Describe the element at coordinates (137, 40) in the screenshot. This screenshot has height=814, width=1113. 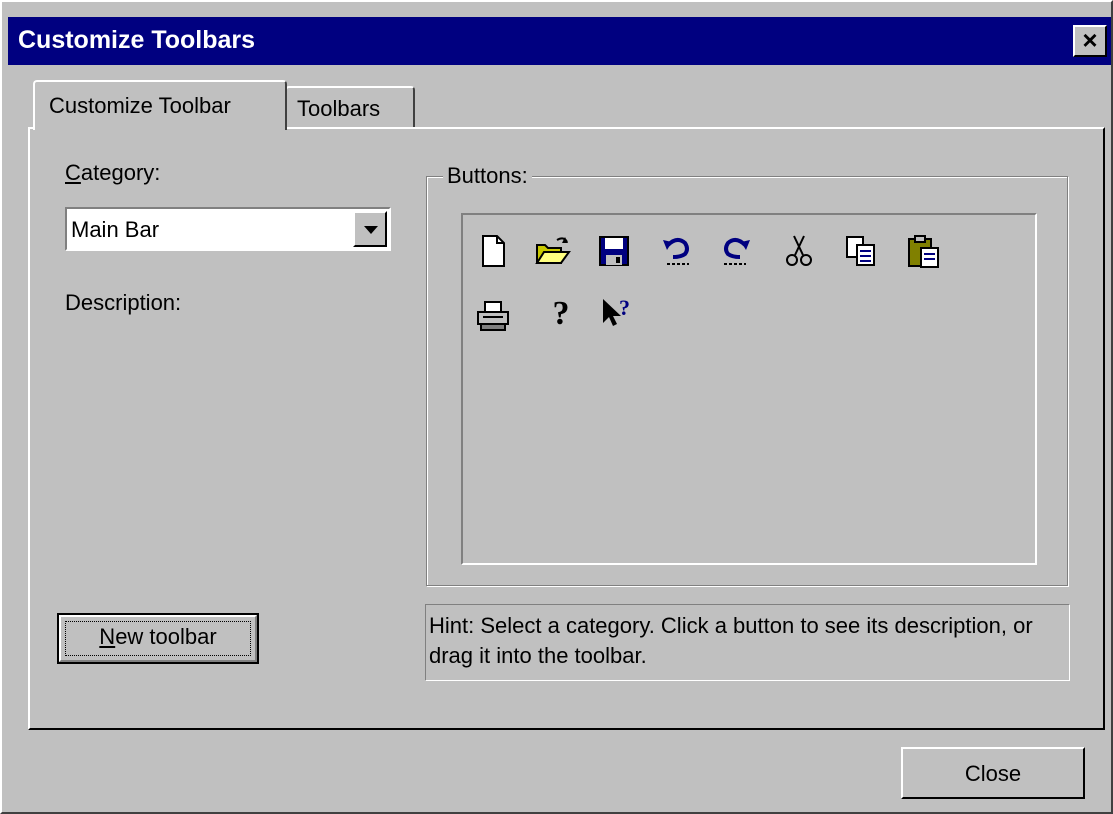
I see `window-title: Customize Toolbars` at that location.